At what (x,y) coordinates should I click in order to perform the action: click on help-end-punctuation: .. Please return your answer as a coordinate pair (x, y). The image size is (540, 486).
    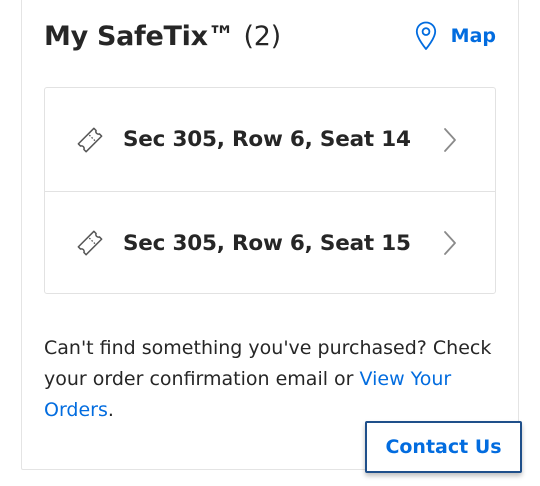
    Looking at the image, I should click on (110, 410).